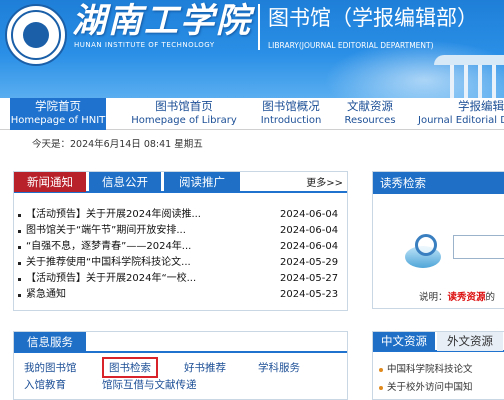 Image resolution: width=504 pixels, height=400 pixels. Describe the element at coordinates (291, 114) in the screenshot. I see `nav-item-introduction: 图书馆概况 Introduction` at that location.